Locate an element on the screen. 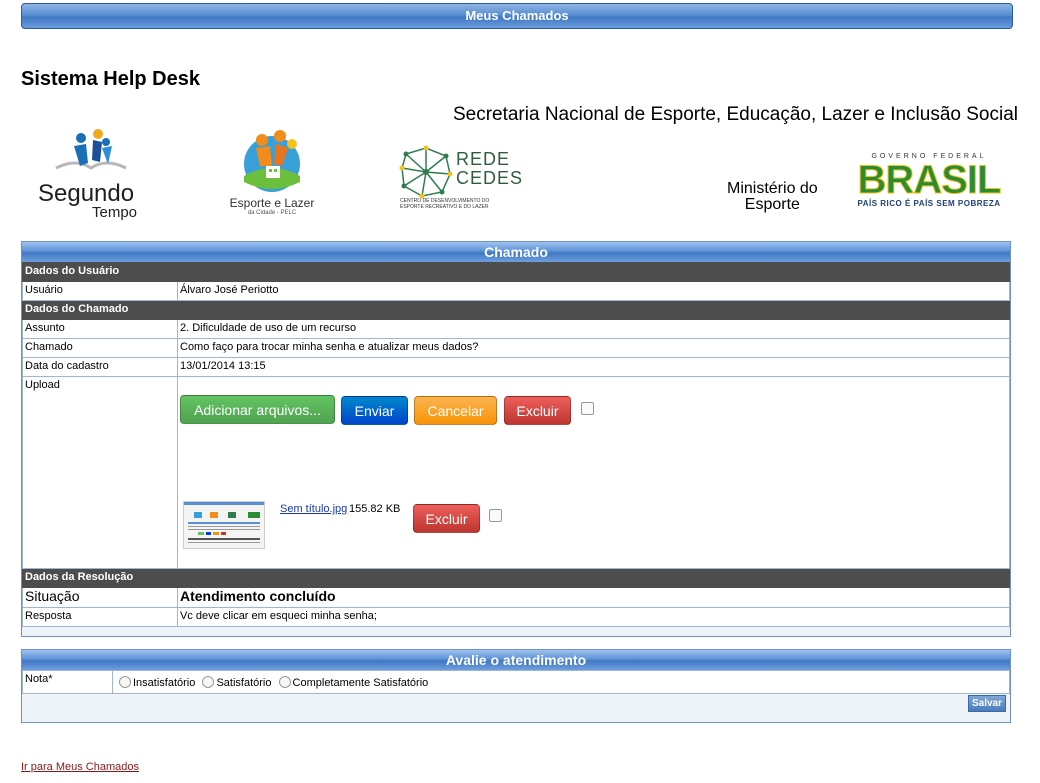 The height and width of the screenshot is (783, 1040). esporte-lazer-line1: Esporte e Lazer is located at coordinates (272, 203).